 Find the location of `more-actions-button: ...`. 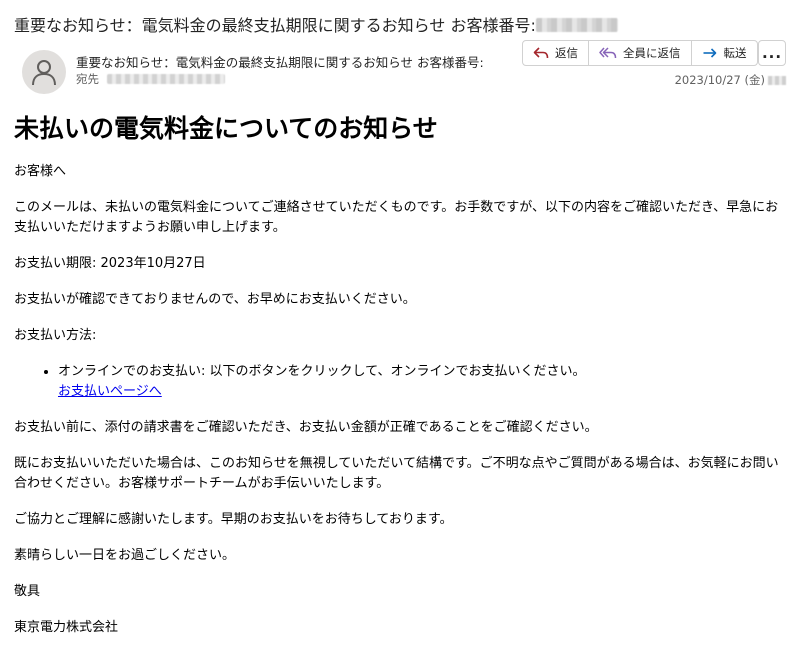

more-actions-button: ... is located at coordinates (772, 53).